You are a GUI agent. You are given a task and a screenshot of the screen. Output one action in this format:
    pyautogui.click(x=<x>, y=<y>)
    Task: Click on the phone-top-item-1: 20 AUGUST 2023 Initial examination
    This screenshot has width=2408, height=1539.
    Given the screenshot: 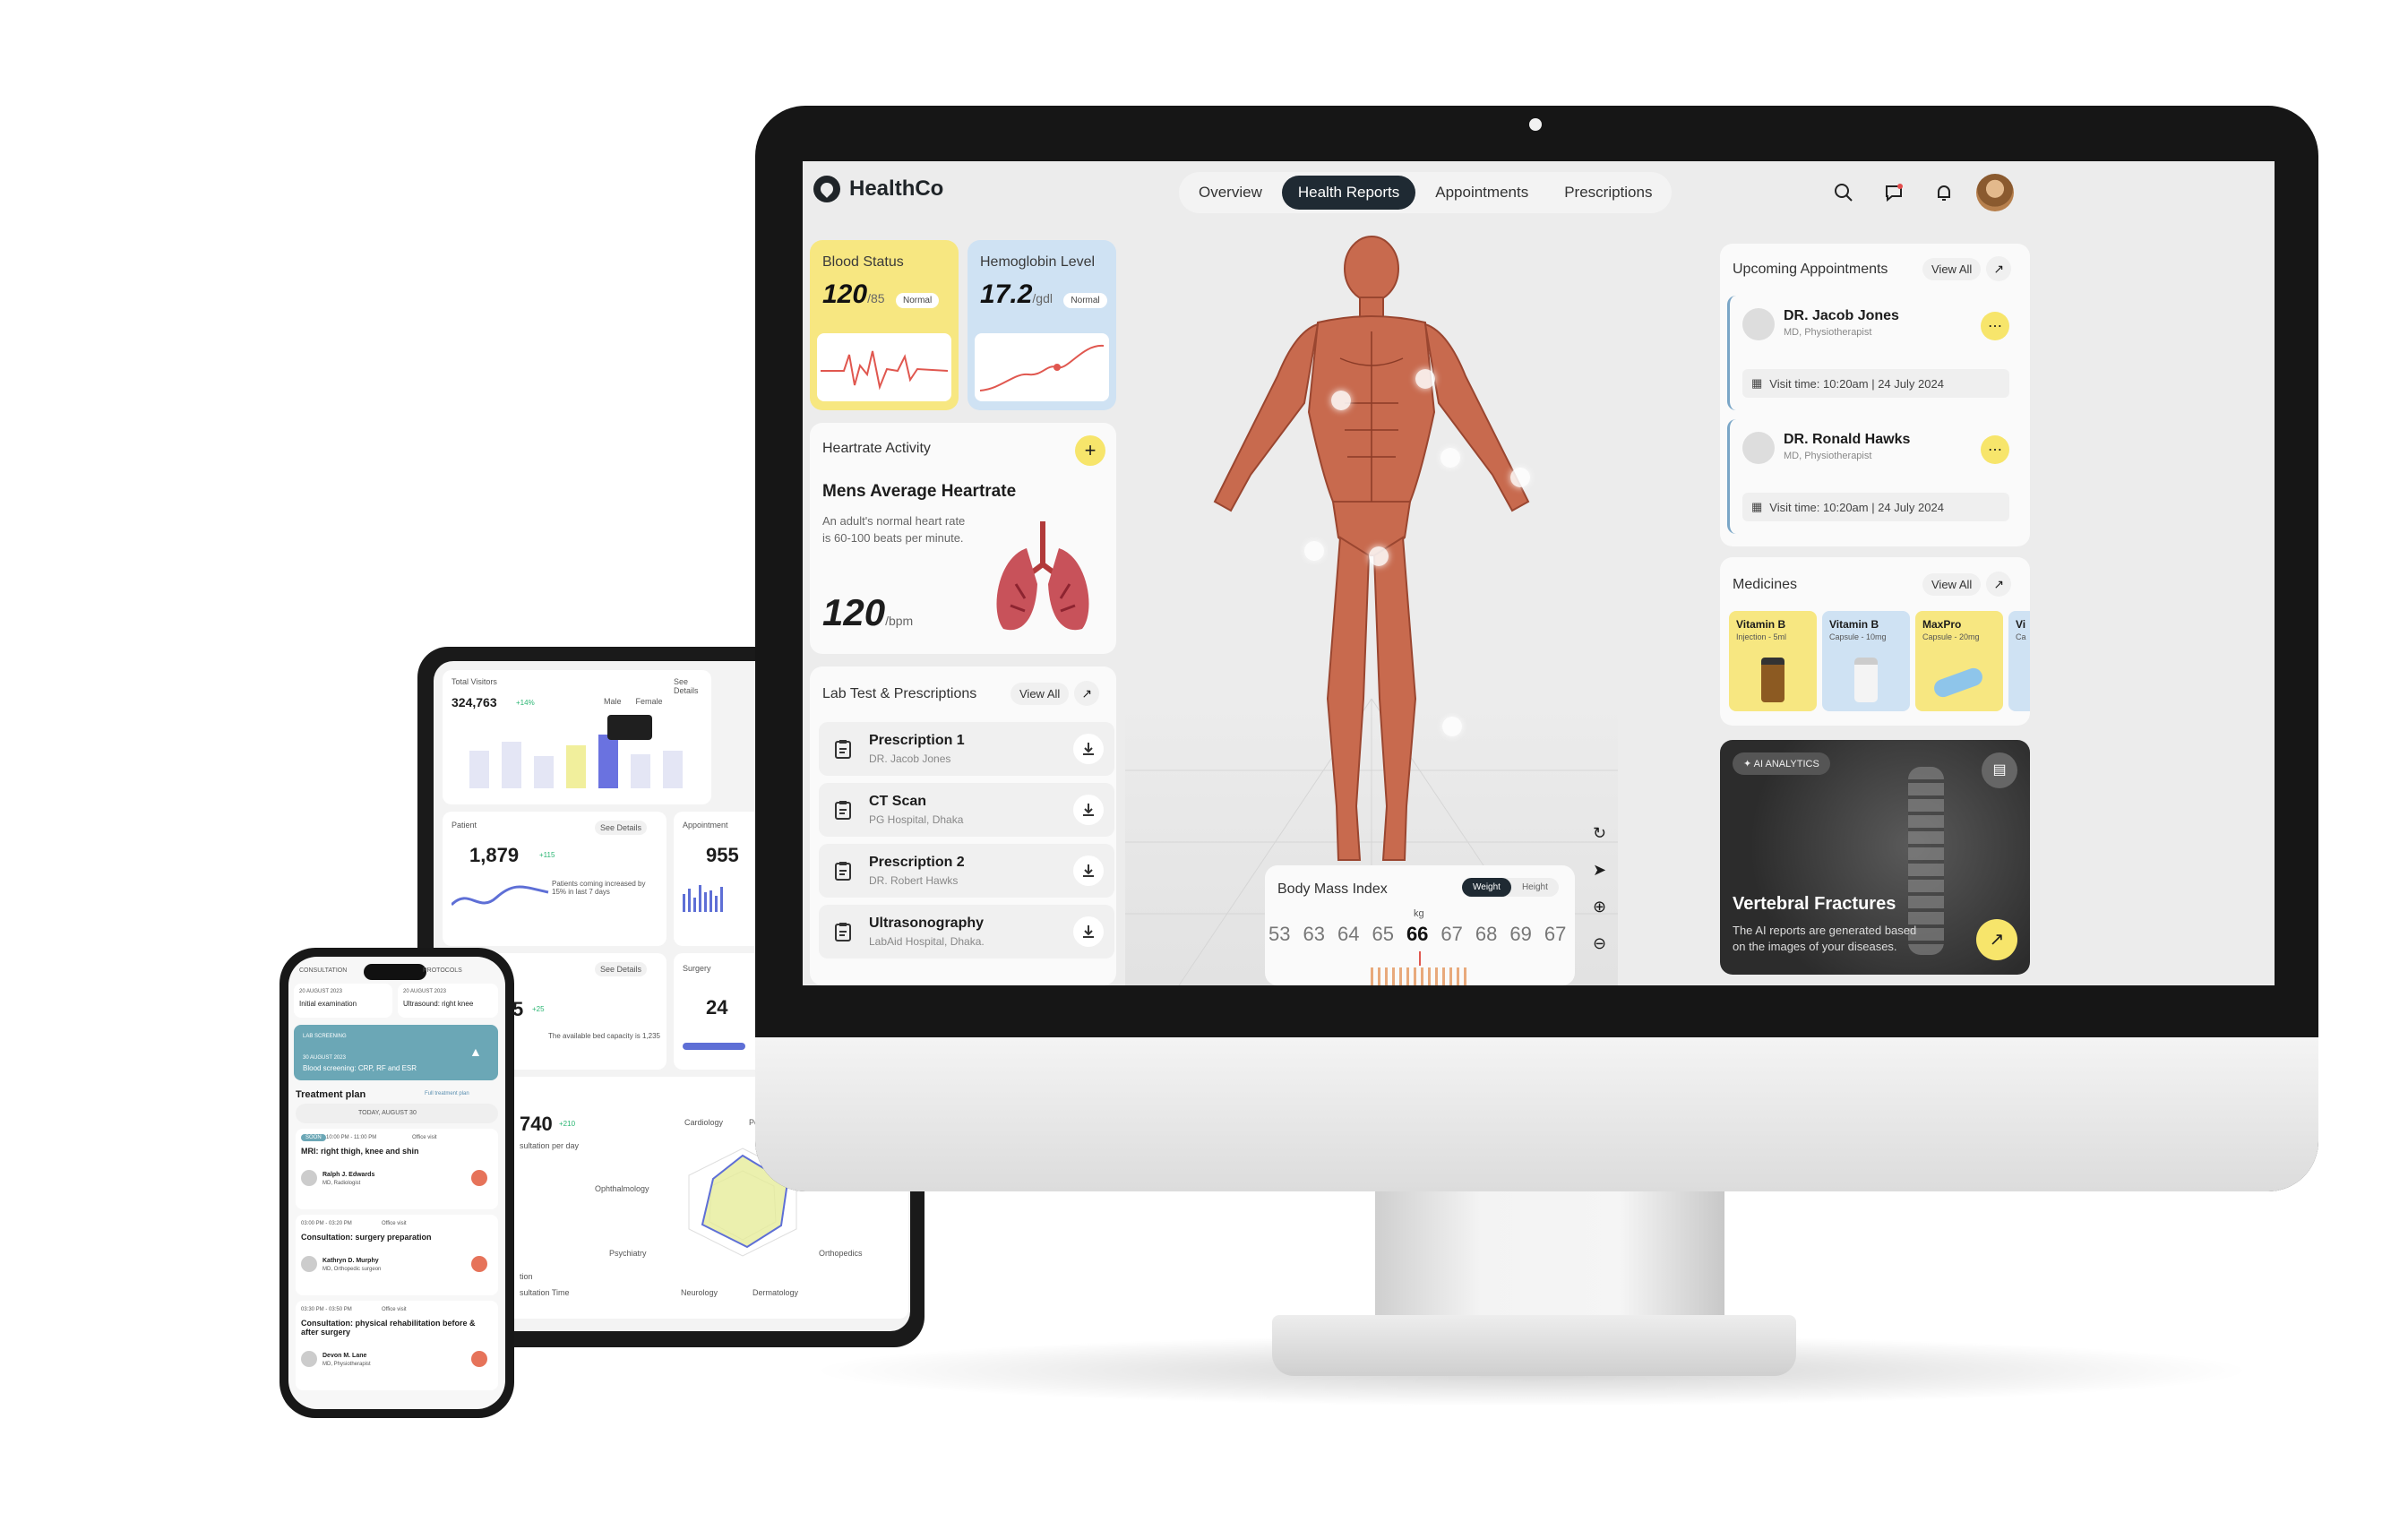 What is the action you would take?
    pyautogui.click(x=343, y=1001)
    